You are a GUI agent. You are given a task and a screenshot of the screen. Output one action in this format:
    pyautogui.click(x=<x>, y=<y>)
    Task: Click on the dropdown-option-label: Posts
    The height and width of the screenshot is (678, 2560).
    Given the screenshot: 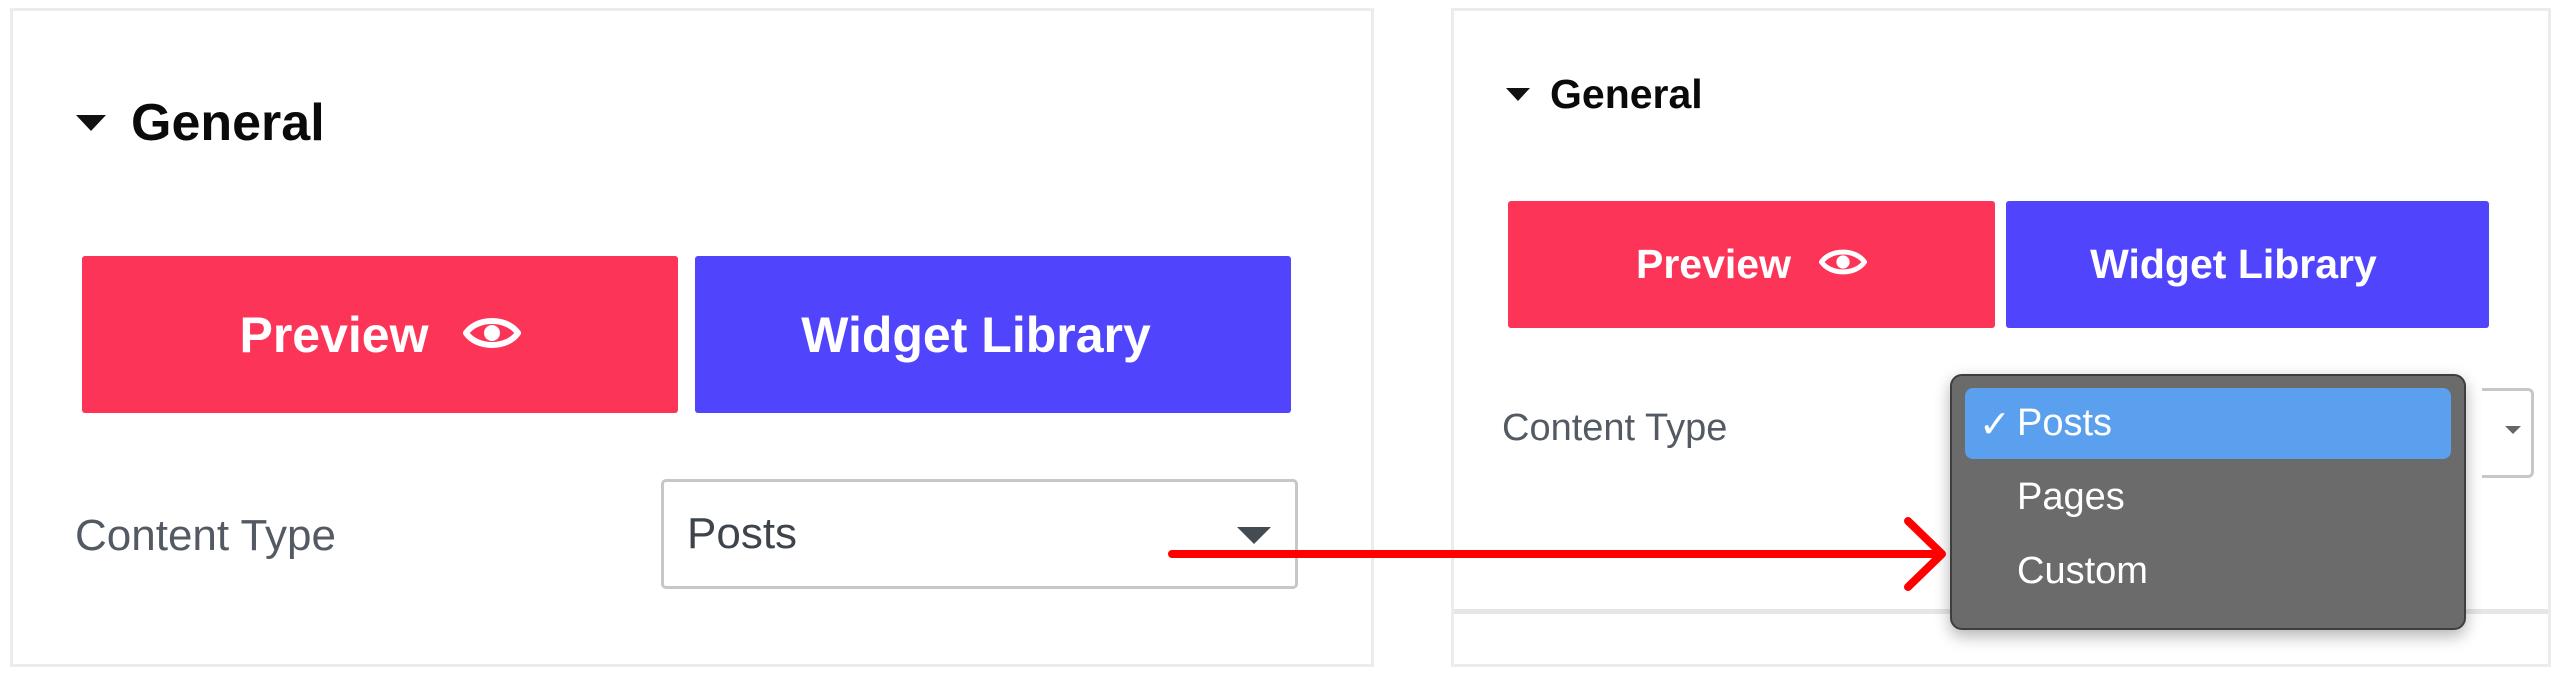 What is the action you would take?
    pyautogui.click(x=2065, y=423)
    